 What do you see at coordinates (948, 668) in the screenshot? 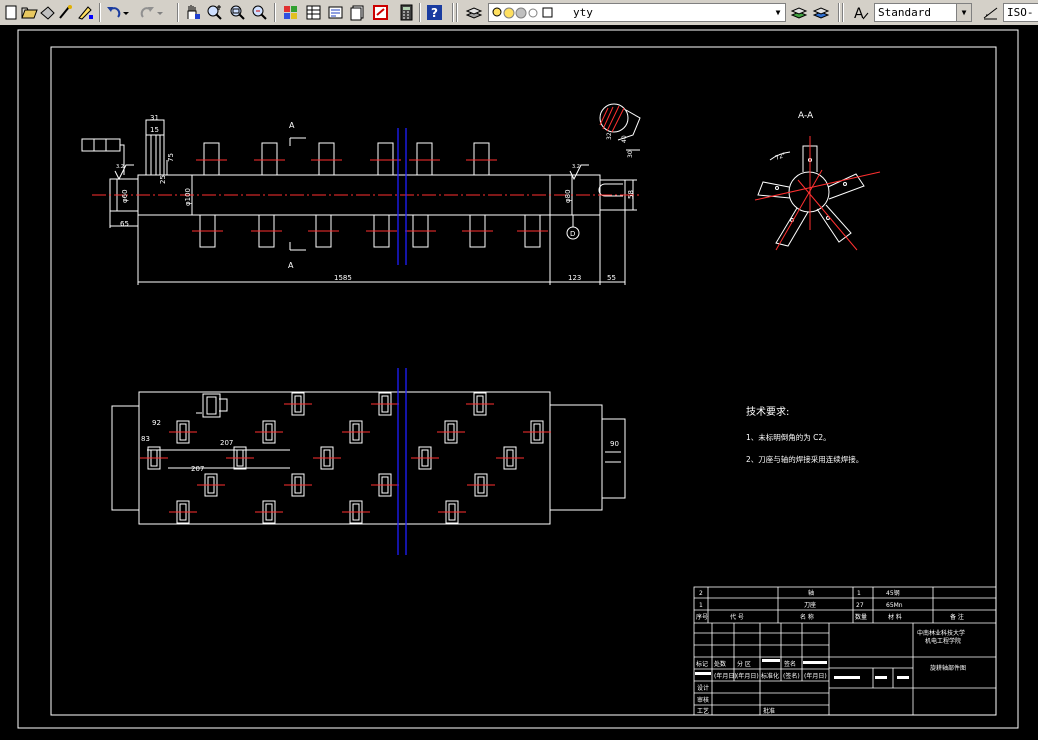
I see `tb-drawing-name: 旋耕轴部件图` at bounding box center [948, 668].